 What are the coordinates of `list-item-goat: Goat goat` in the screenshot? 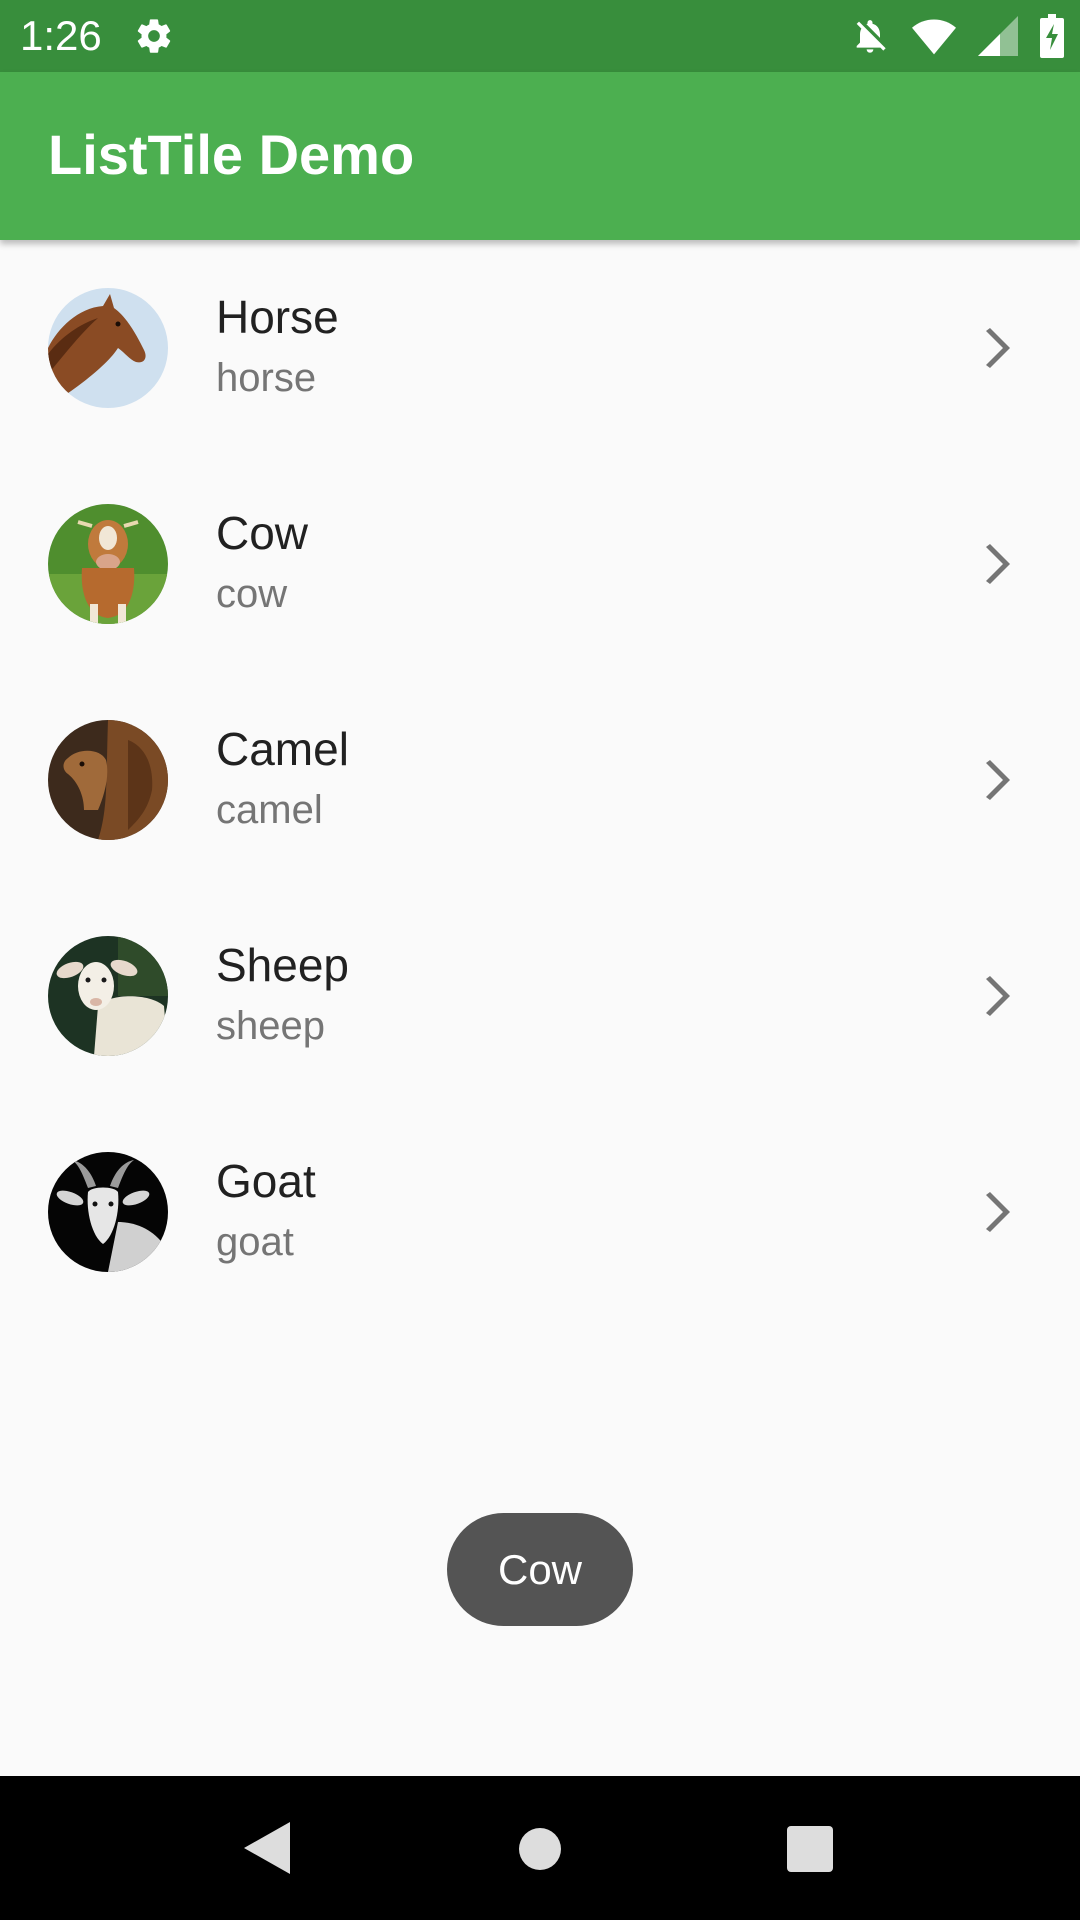 It's located at (540, 1212).